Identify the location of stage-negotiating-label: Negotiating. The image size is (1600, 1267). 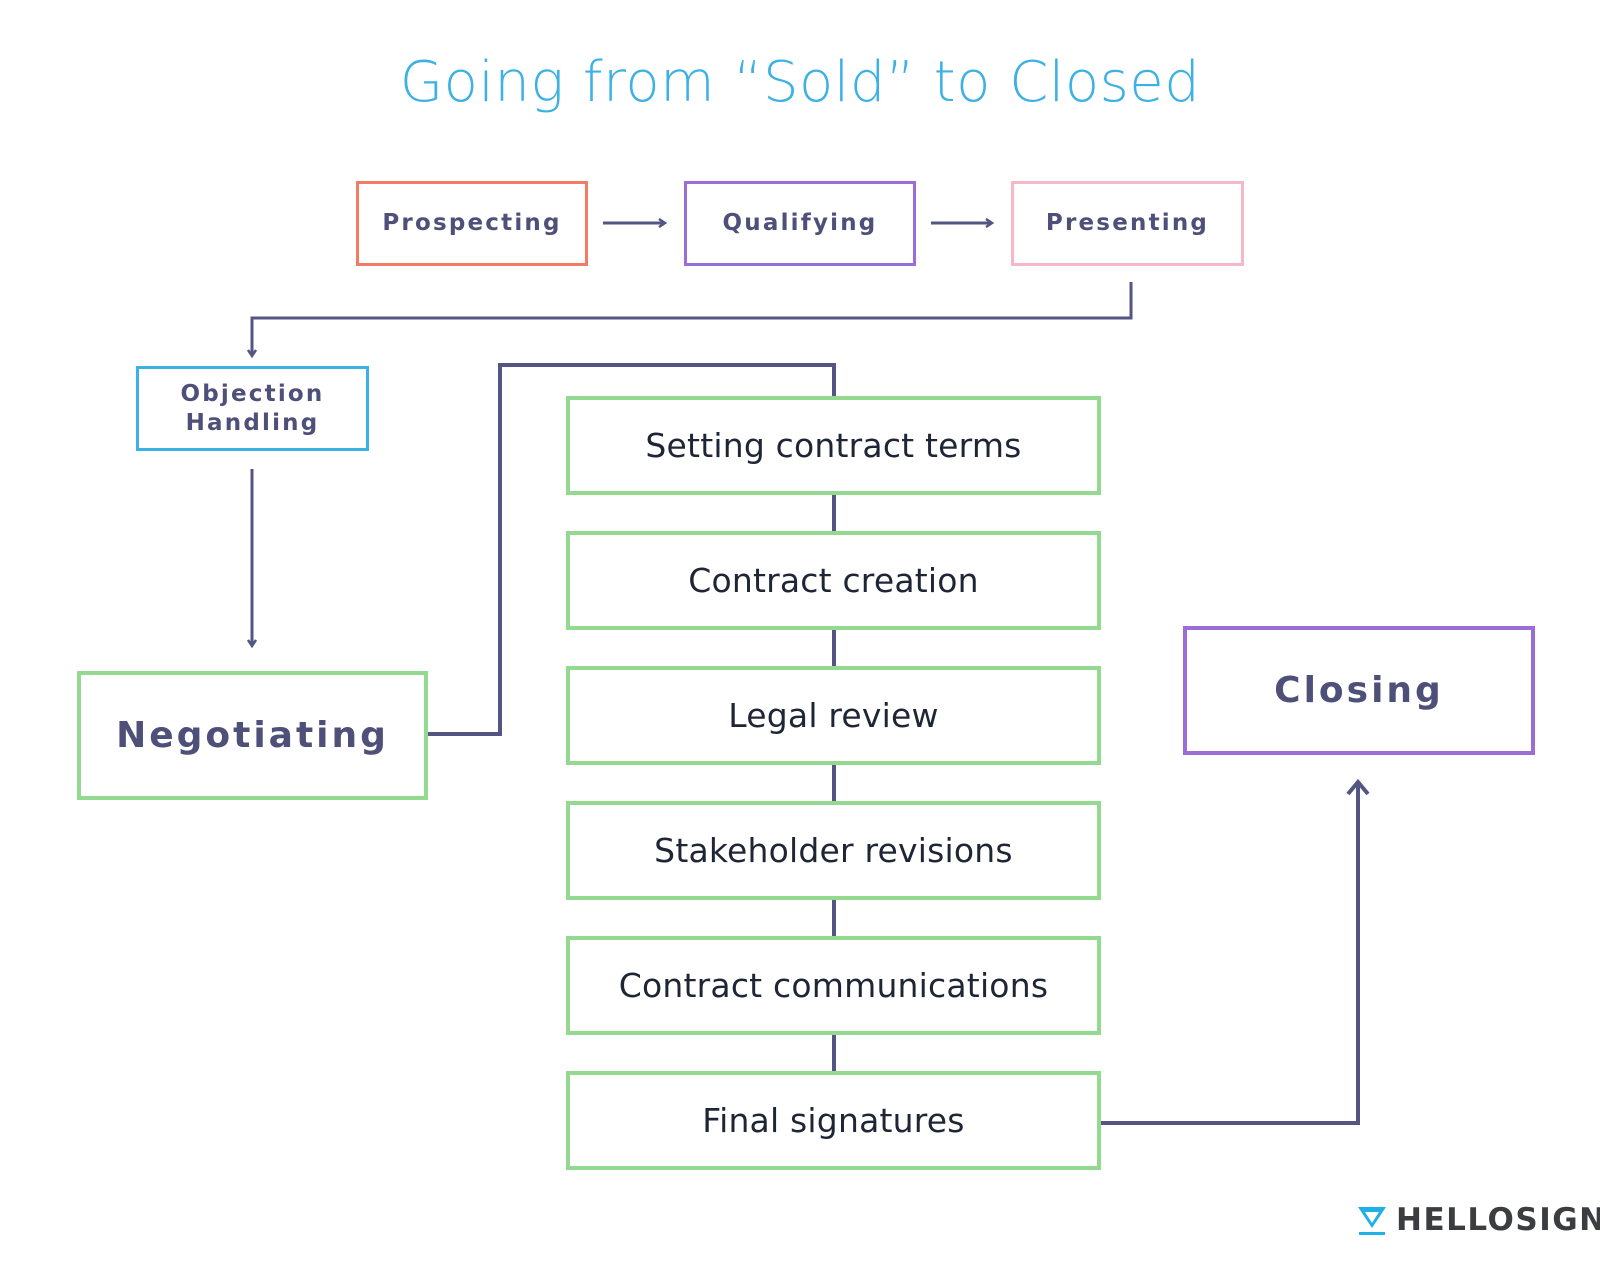
(252, 735).